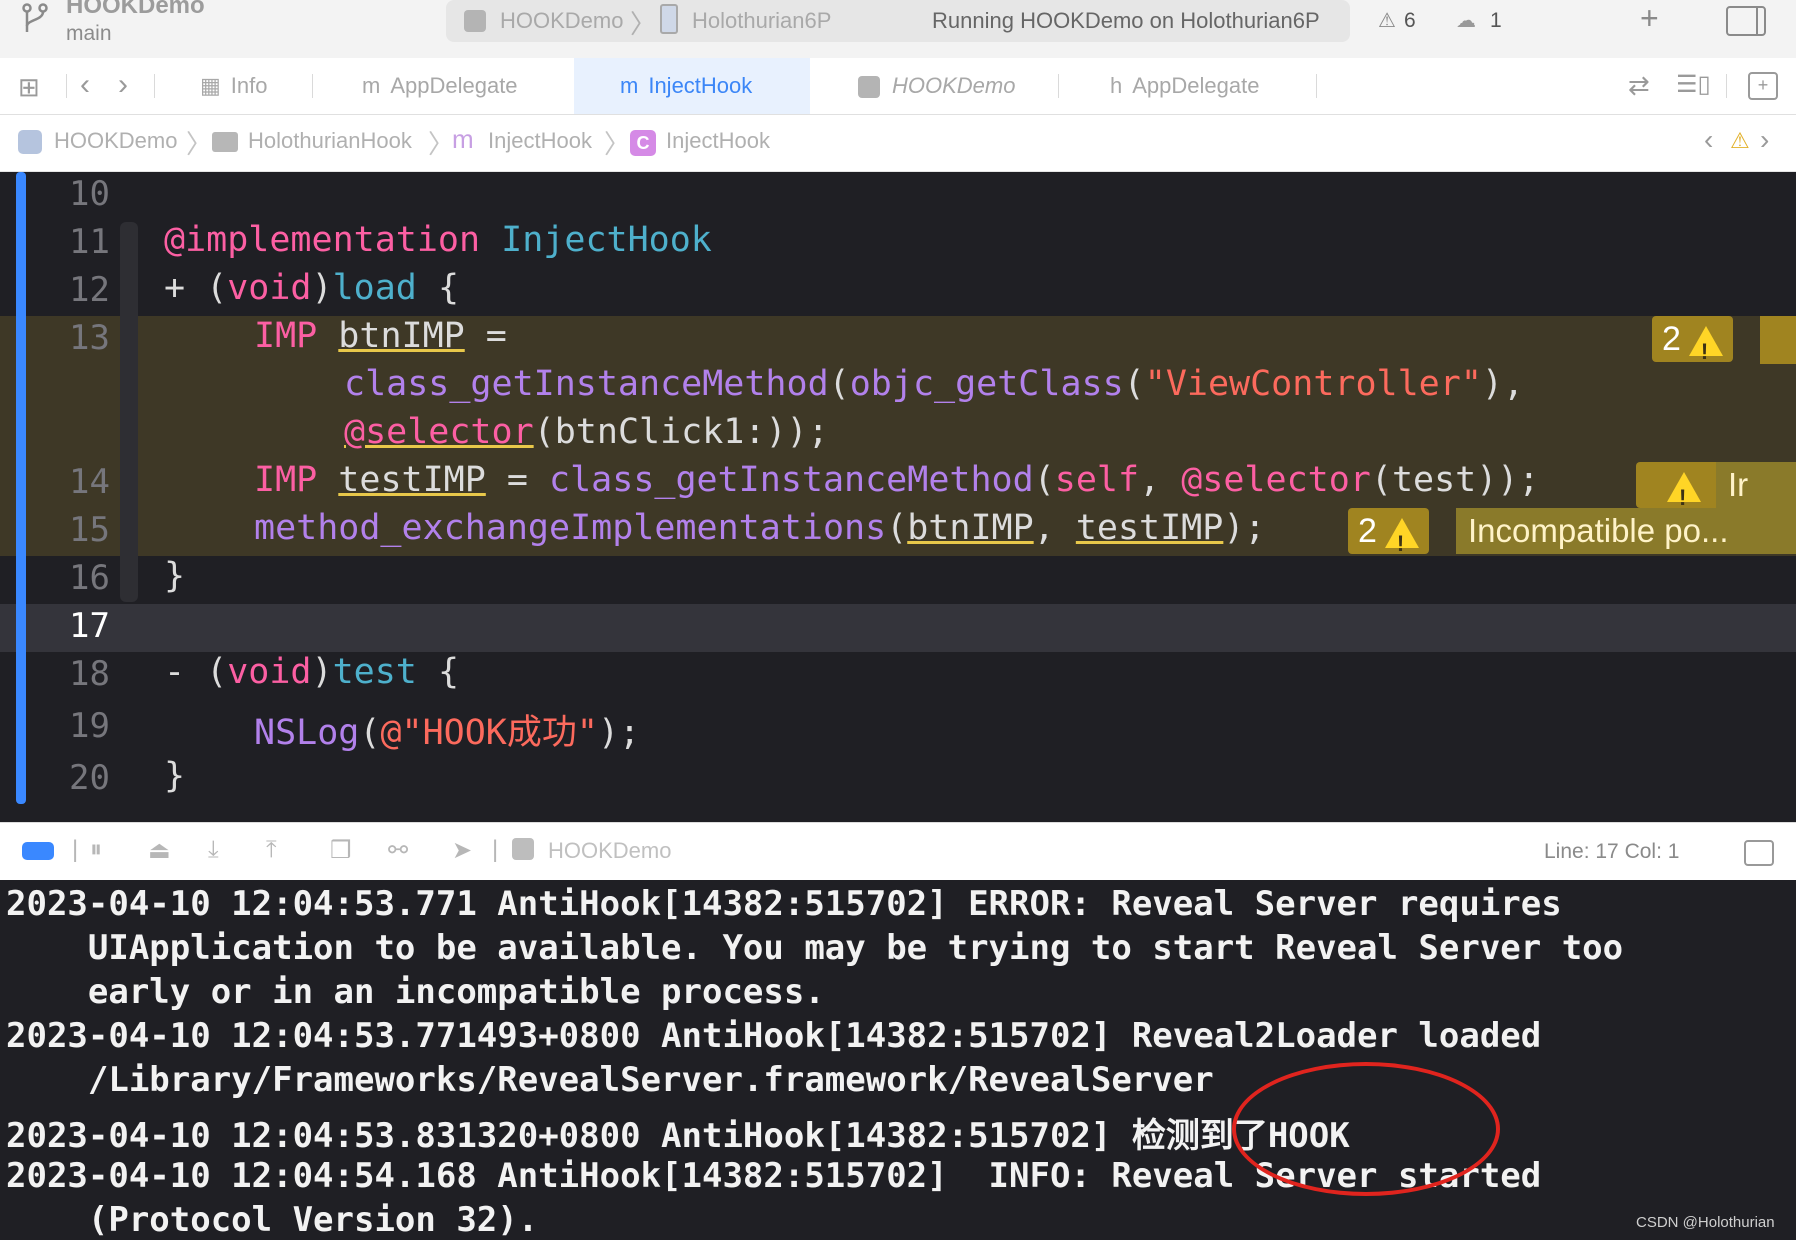  Describe the element at coordinates (96, 850) in the screenshot. I see `pause-icon: ⏸` at that location.